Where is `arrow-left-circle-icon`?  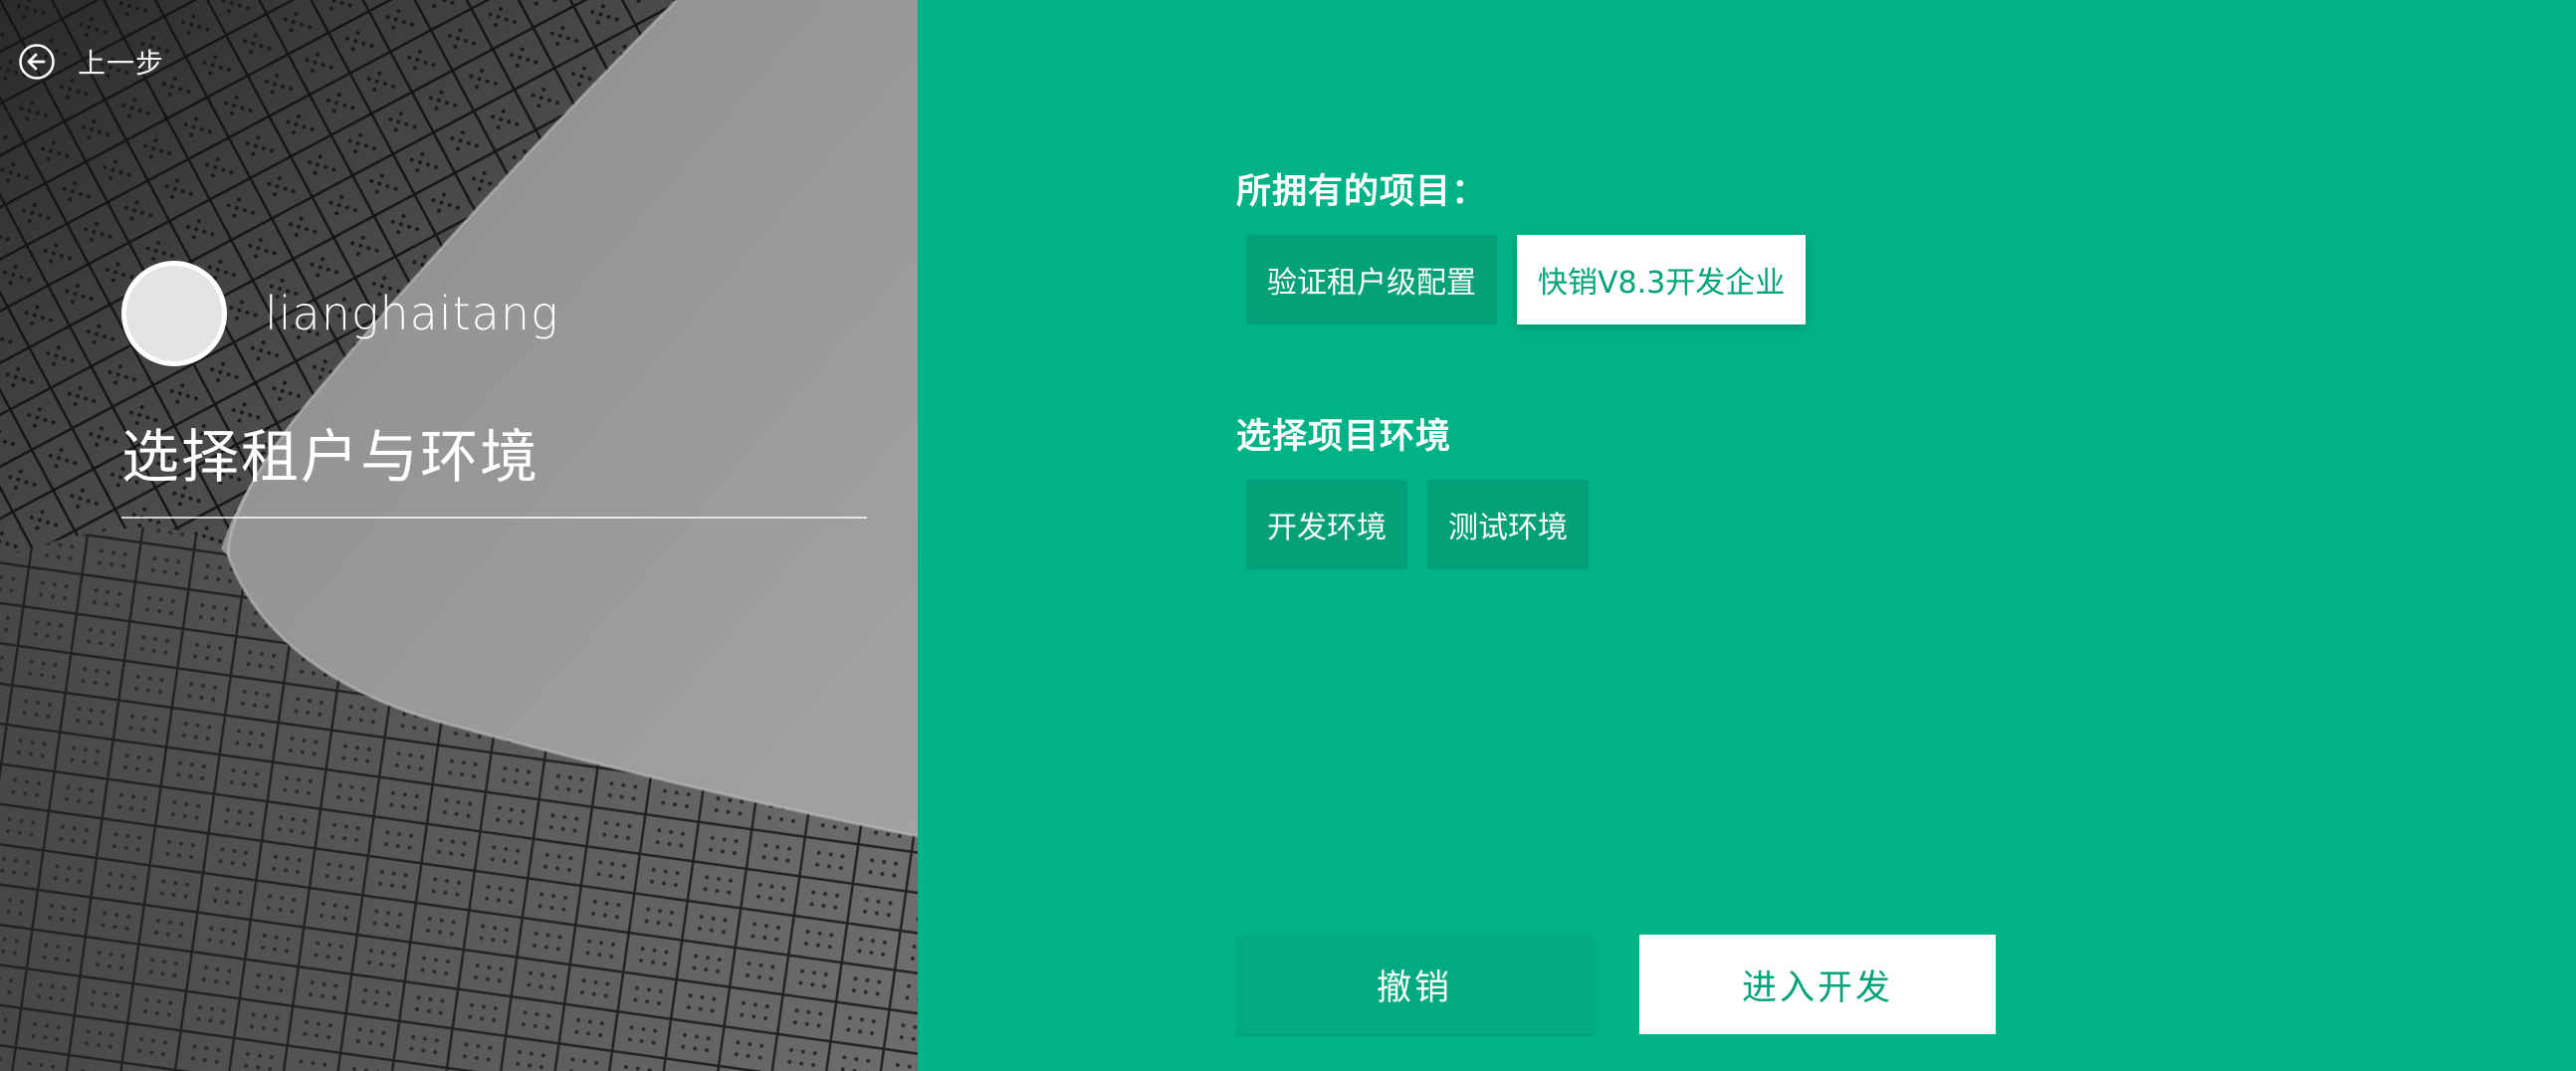 arrow-left-circle-icon is located at coordinates (37, 62).